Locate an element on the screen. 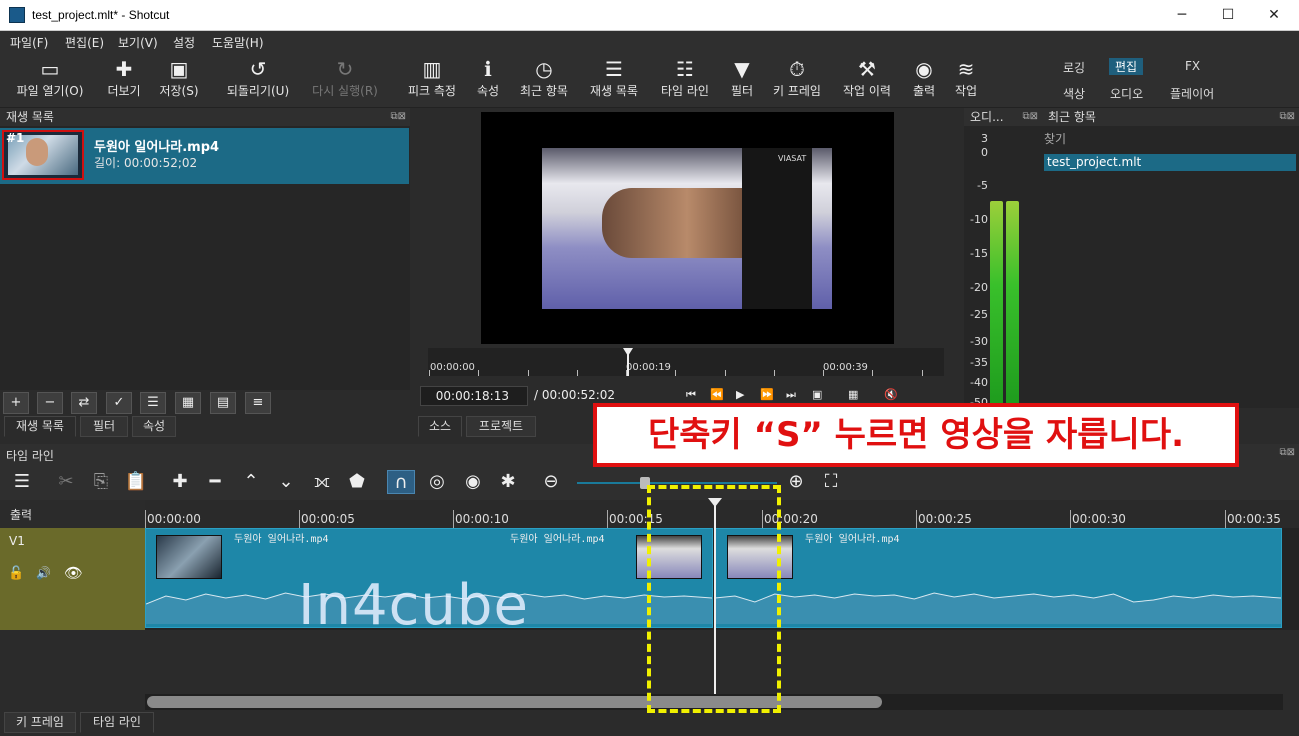 This screenshot has height=736, width=1299. layout-player: 플레이어 is located at coordinates (1192, 93).